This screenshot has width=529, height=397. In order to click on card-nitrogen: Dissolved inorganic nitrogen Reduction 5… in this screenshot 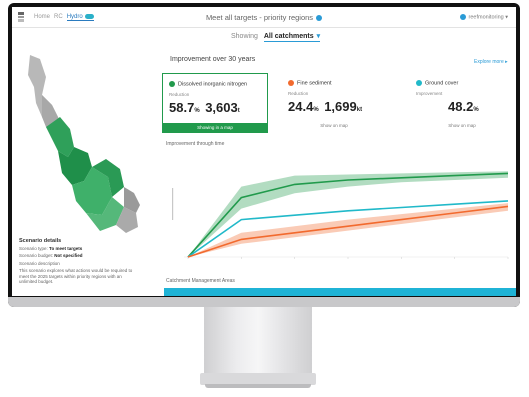, I will do `click(215, 103)`.